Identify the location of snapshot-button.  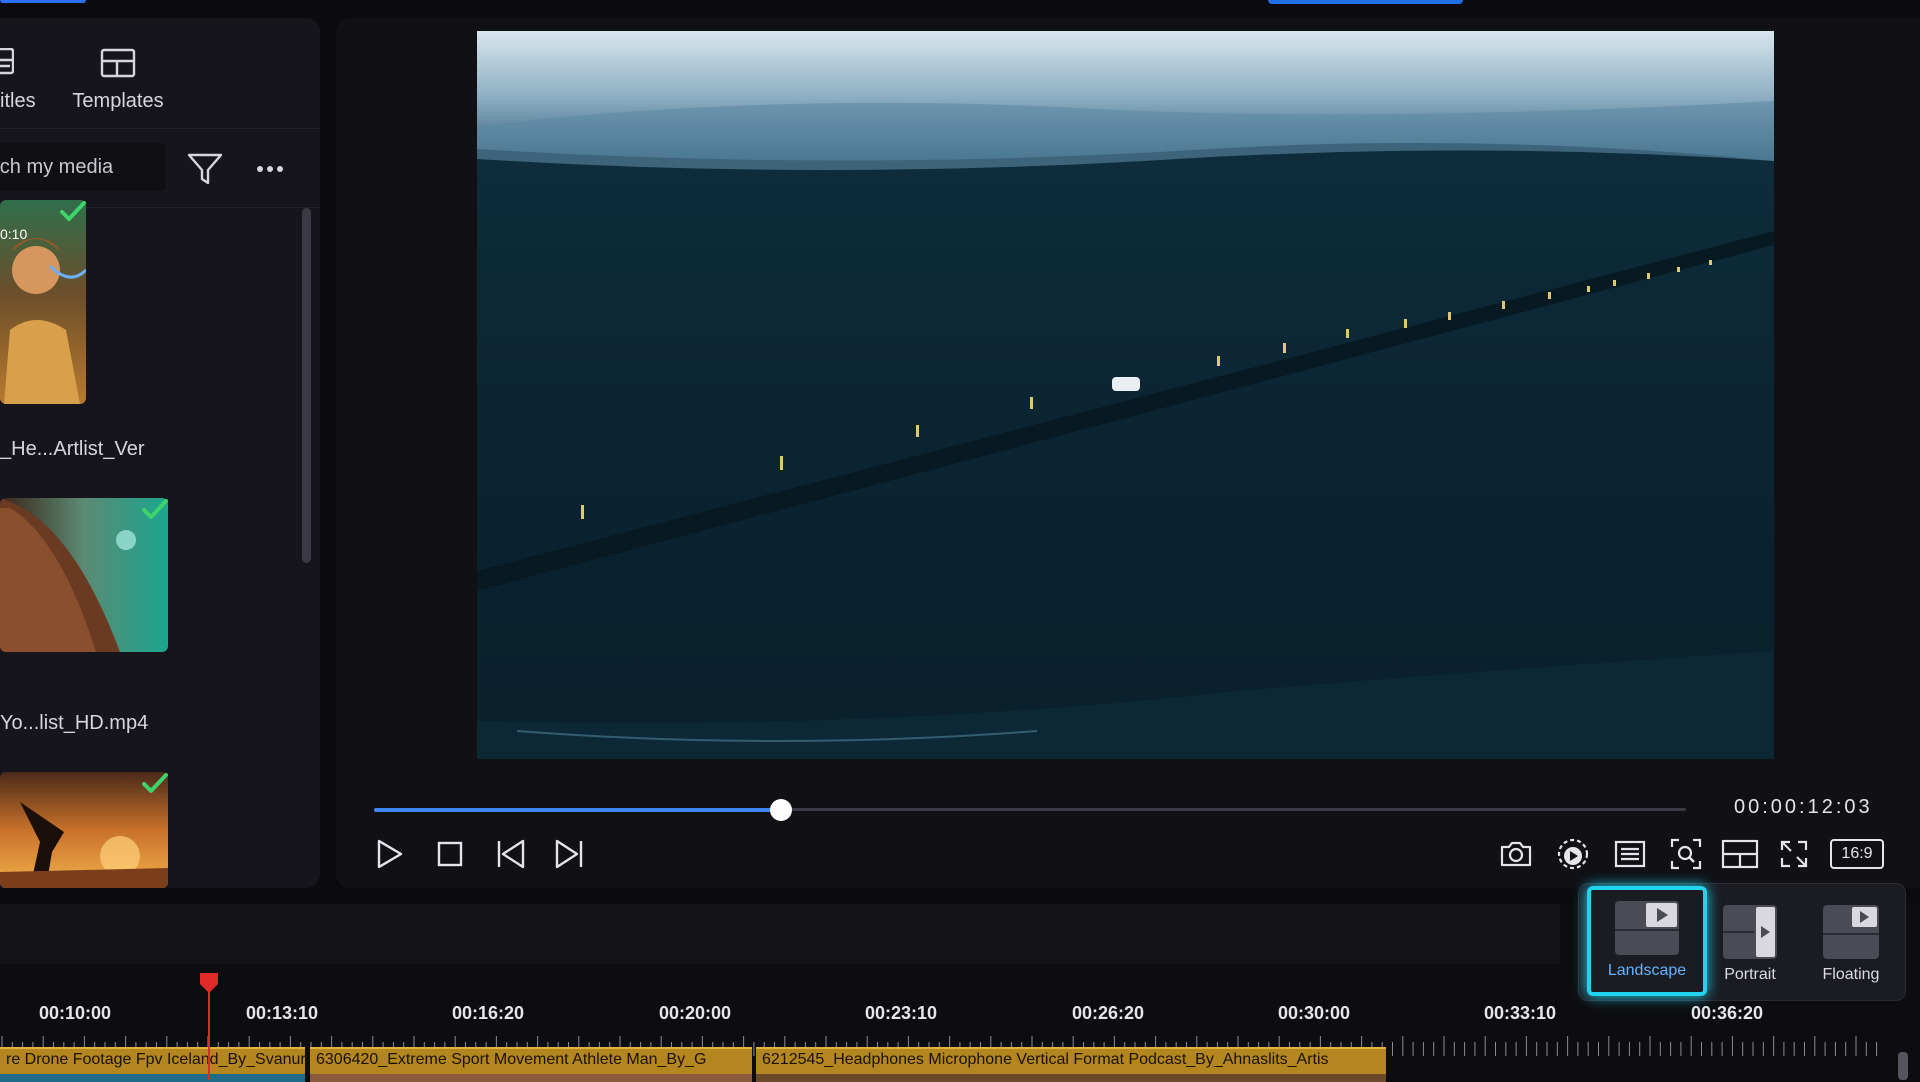
(1516, 854).